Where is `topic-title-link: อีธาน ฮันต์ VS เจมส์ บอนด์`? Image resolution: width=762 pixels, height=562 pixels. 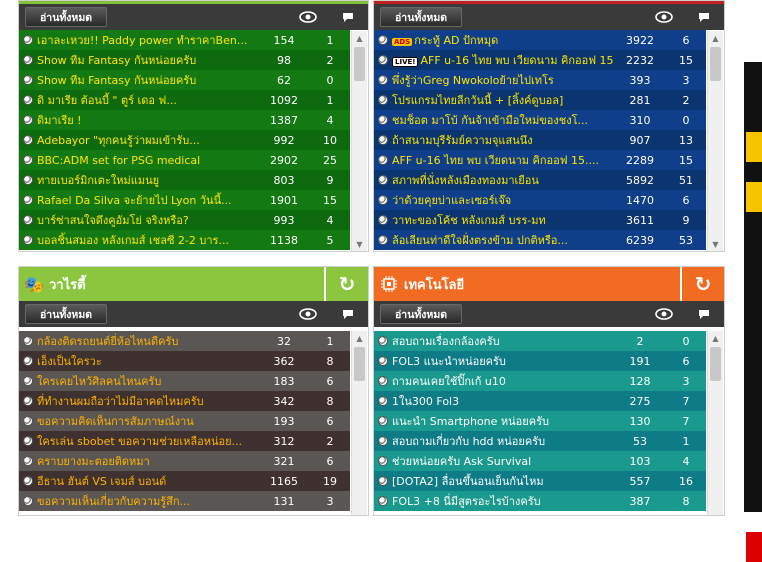 topic-title-link: อีธาน ฮันต์ VS เจมส์ บอนด์ is located at coordinates (147, 481).